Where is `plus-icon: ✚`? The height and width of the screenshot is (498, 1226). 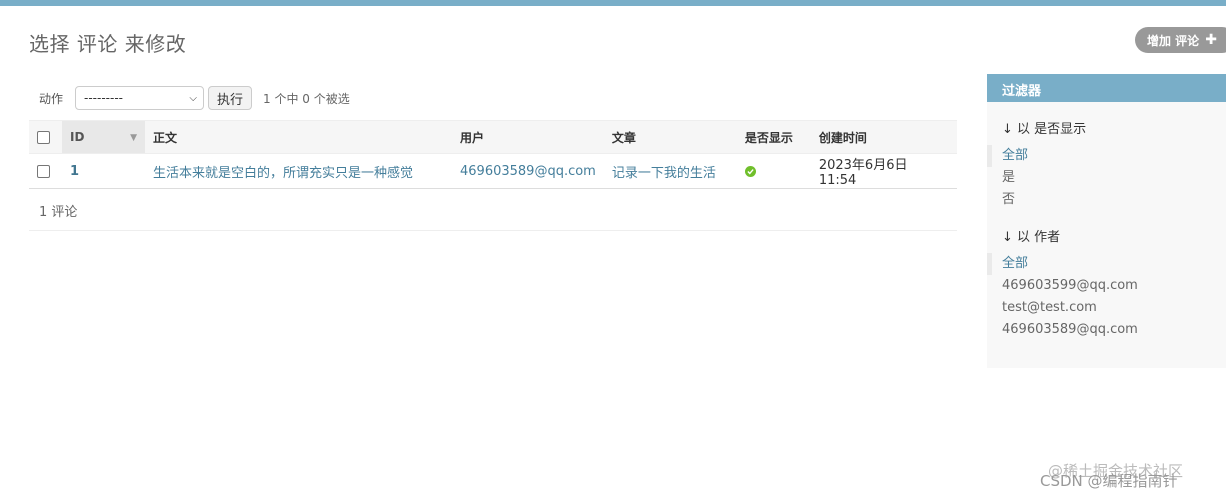
plus-icon: ✚ is located at coordinates (1211, 40).